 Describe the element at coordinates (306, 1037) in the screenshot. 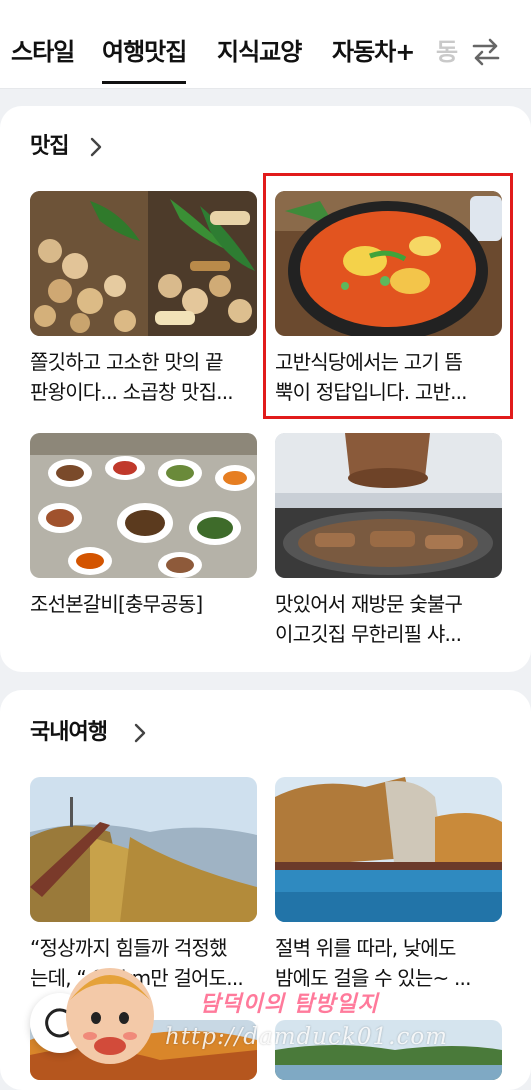

I see `watermark-url: http://damduck01.com` at that location.